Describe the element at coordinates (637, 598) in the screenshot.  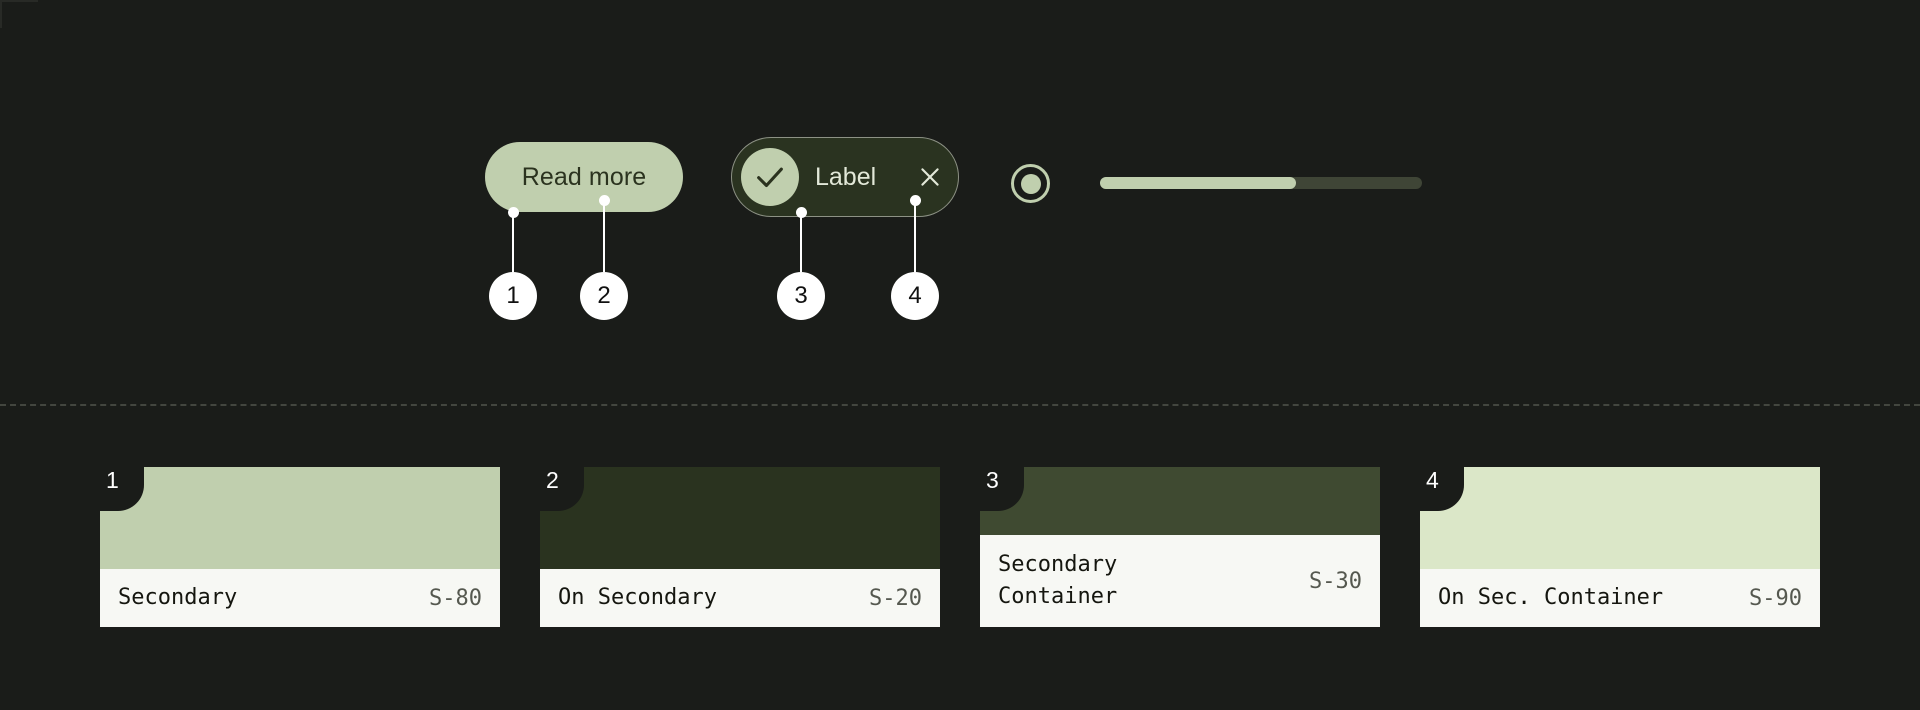
I see `swatch-card-2-name: On Secondary` at that location.